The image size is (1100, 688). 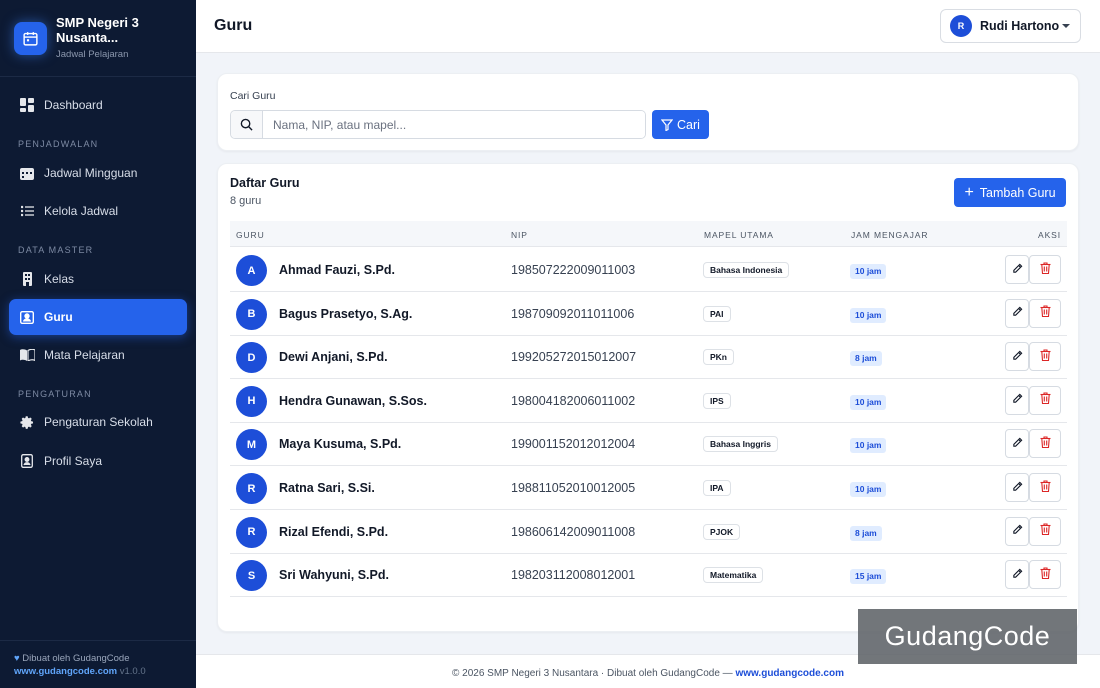 I want to click on search-label: Cari Guru, so click(x=253, y=96).